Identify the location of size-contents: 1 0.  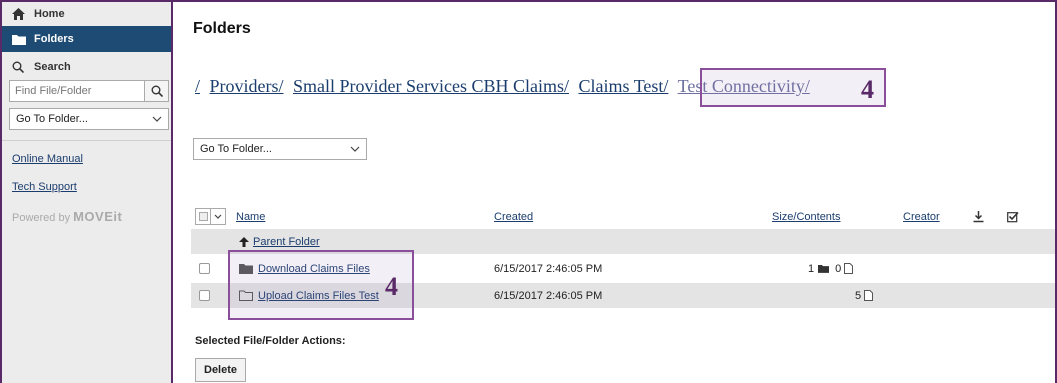
(831, 268).